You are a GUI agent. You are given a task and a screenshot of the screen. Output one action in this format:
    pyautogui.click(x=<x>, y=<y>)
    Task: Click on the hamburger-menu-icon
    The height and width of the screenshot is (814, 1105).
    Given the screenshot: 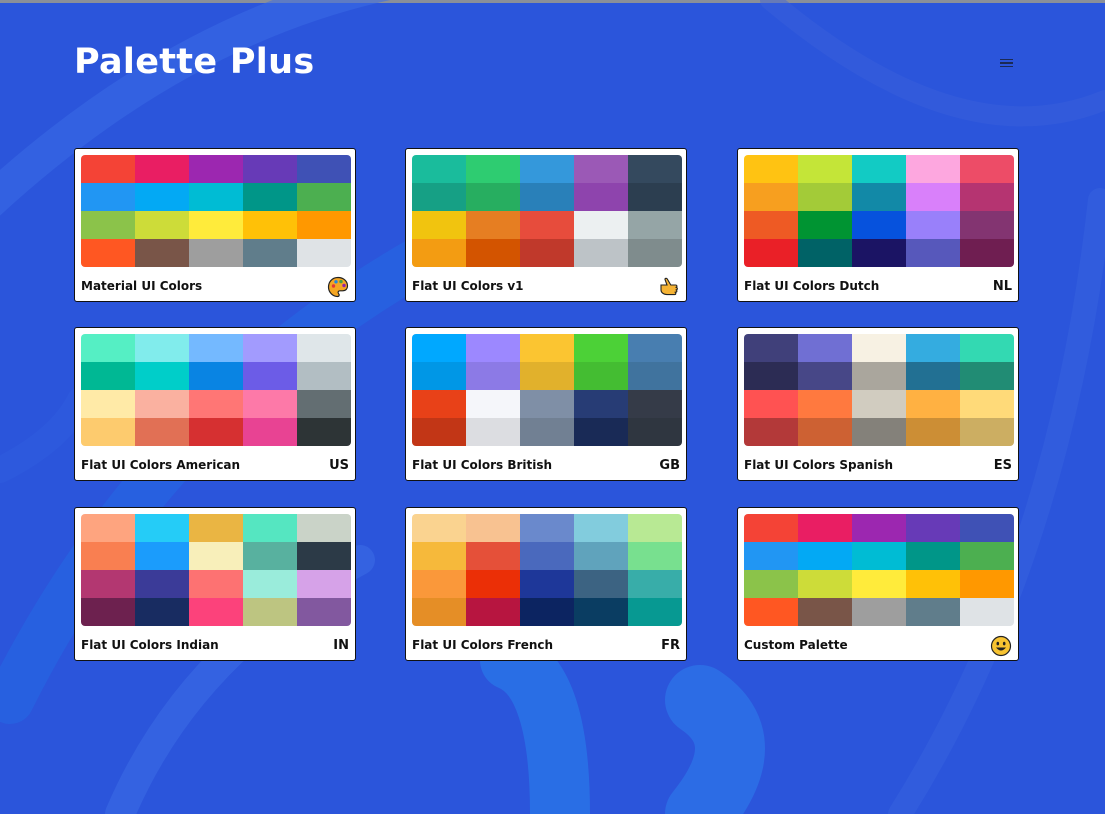 What is the action you would take?
    pyautogui.click(x=1006, y=63)
    